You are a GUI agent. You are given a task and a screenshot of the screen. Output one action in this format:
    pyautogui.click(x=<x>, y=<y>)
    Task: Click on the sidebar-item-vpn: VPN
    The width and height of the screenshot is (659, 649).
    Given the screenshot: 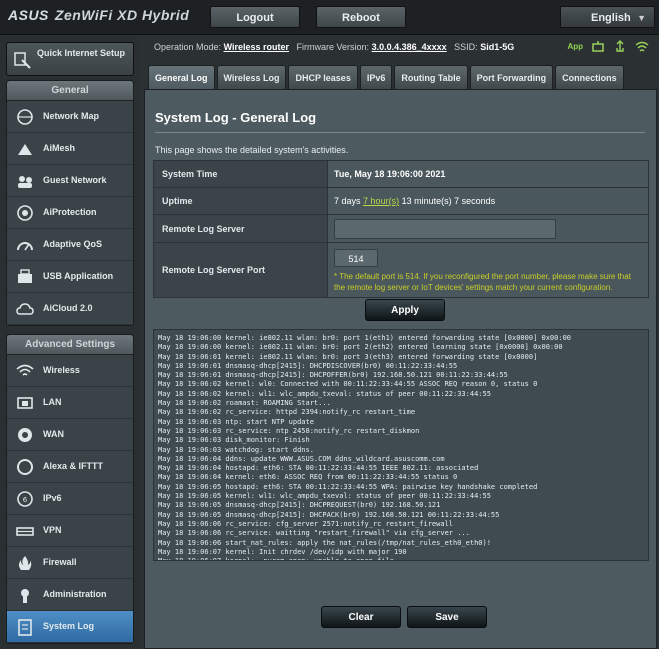 What is the action you would take?
    pyautogui.click(x=70, y=531)
    